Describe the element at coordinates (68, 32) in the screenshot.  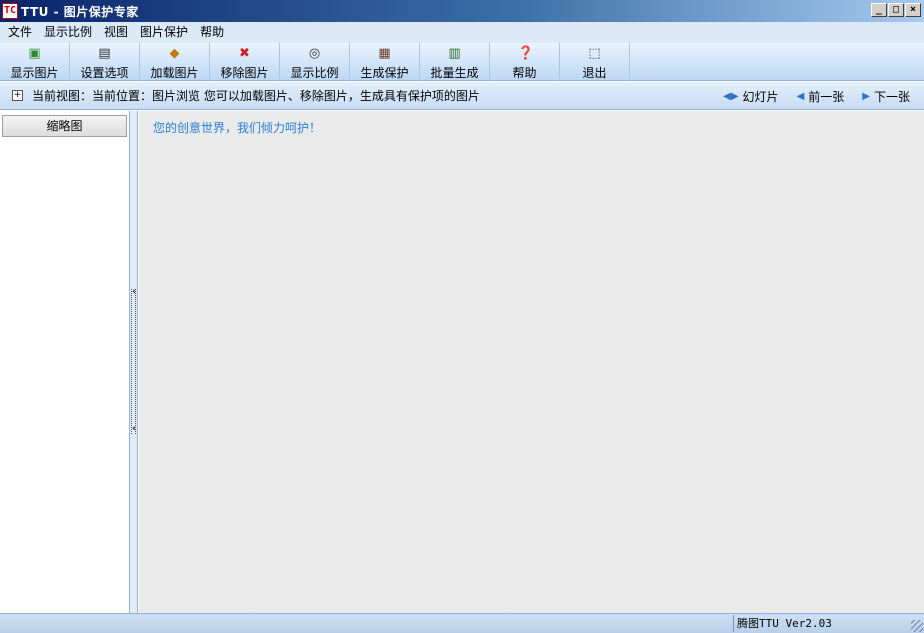
I see `menu-zoom: 显示比例` at that location.